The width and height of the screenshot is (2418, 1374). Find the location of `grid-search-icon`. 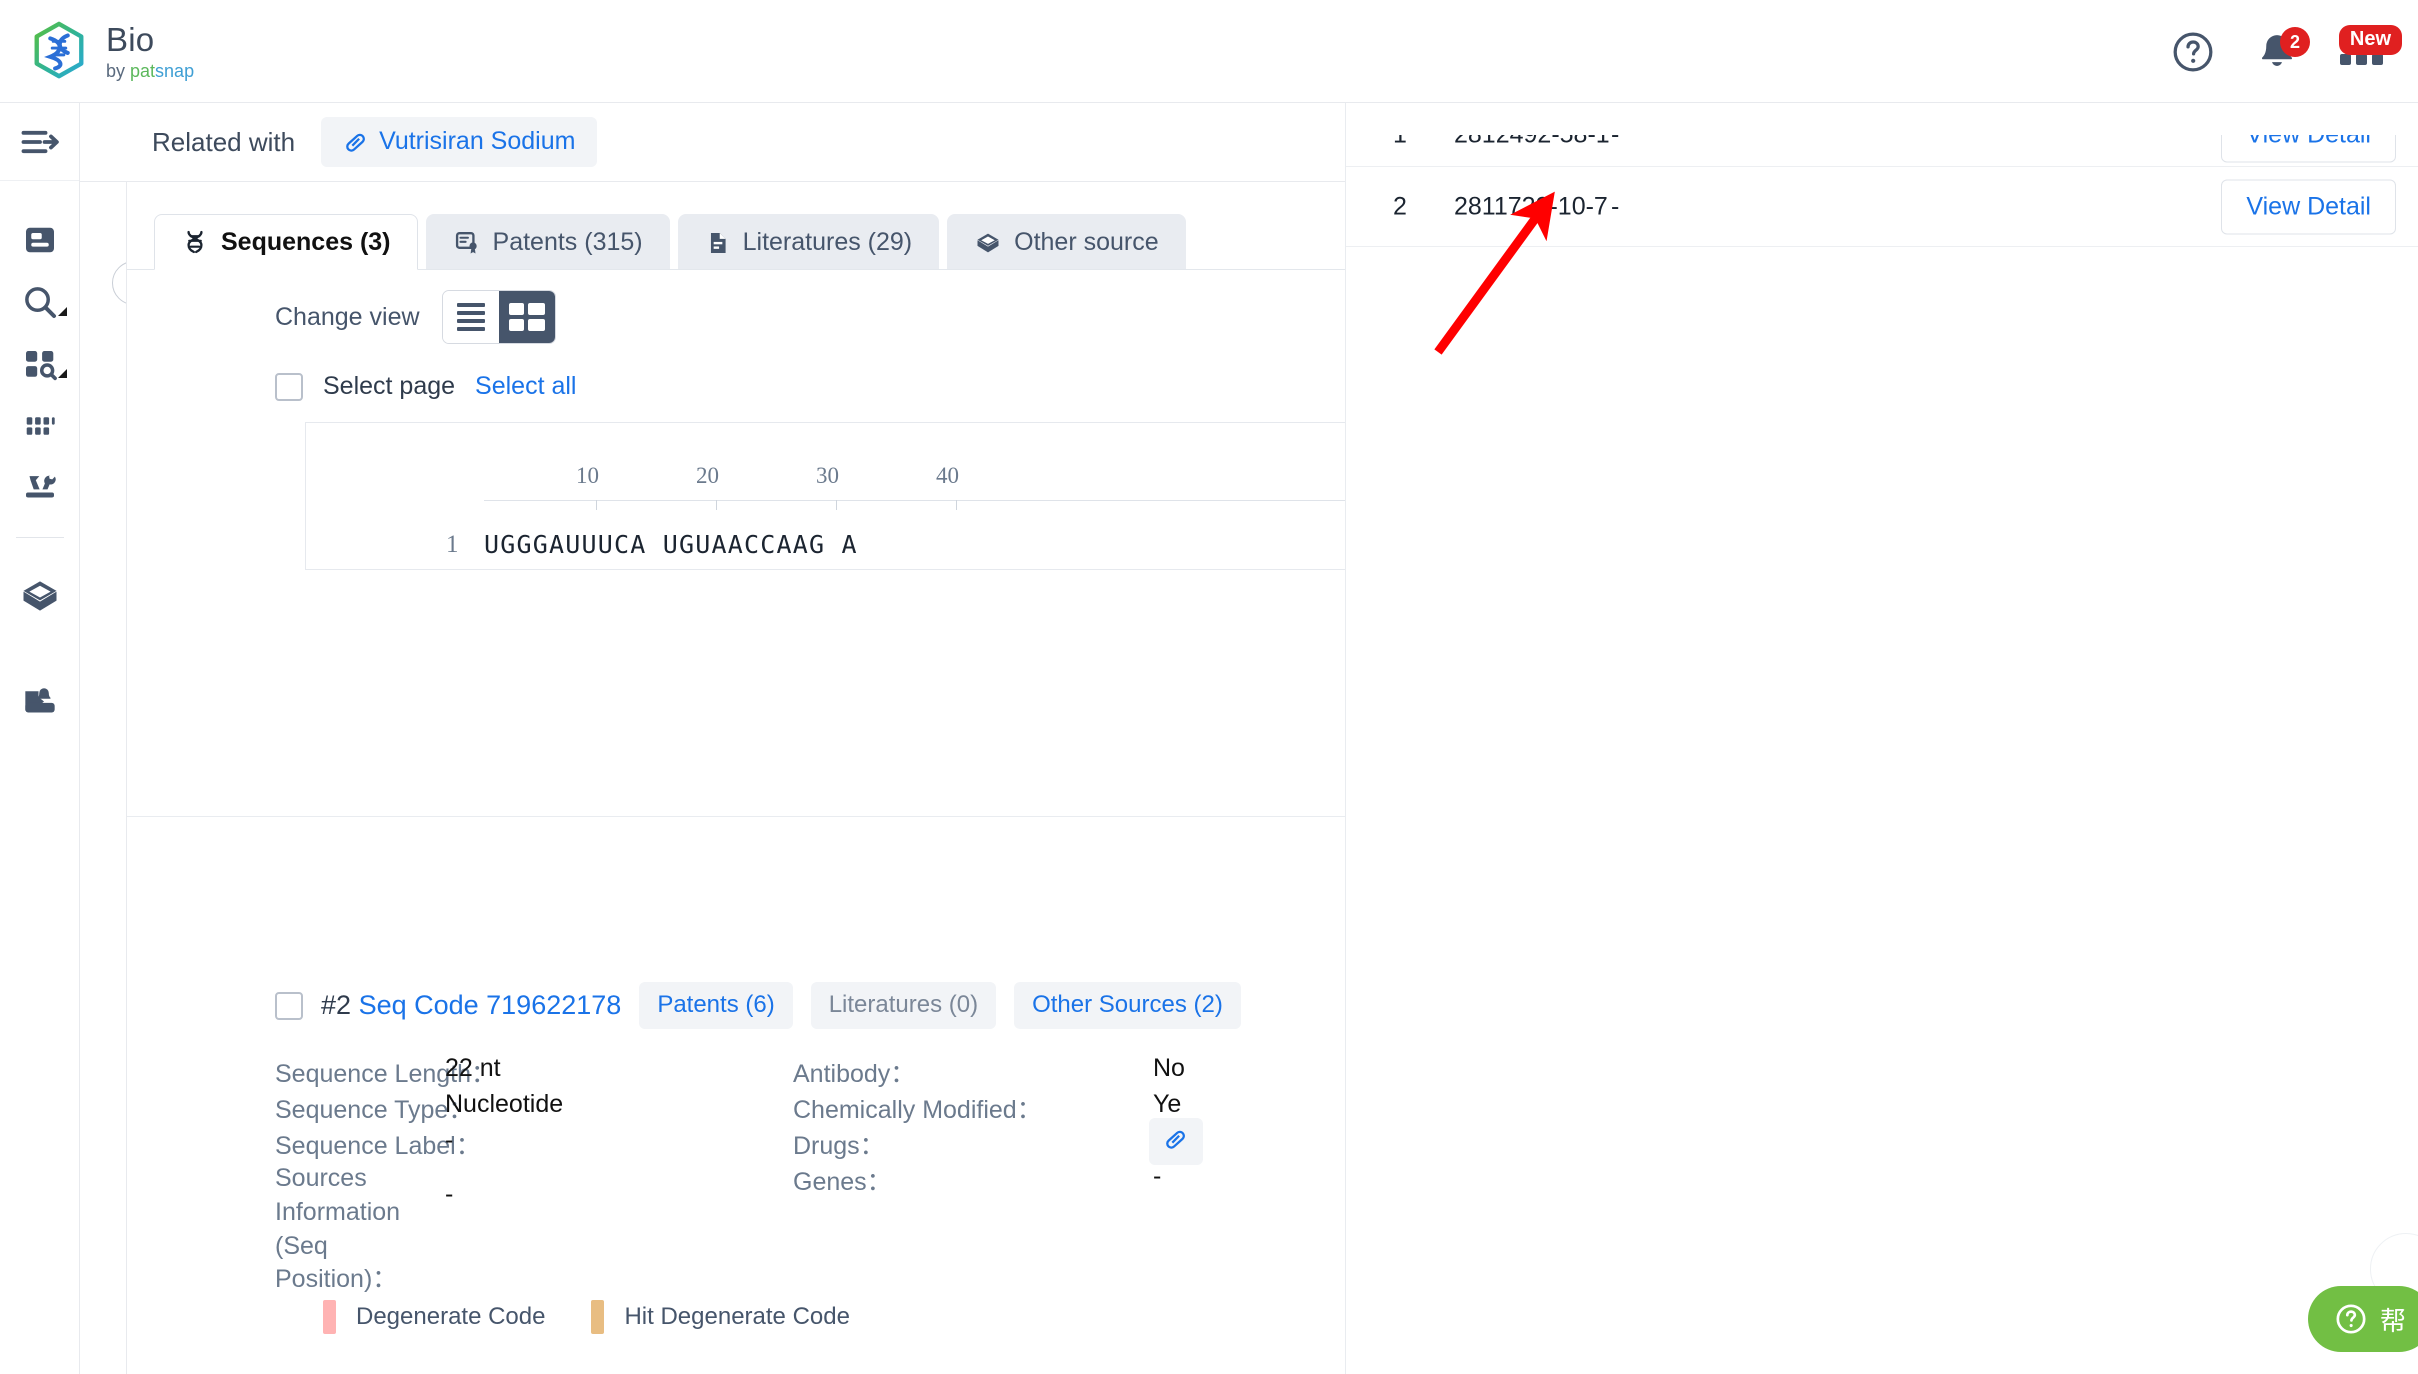

grid-search-icon is located at coordinates (41, 366).